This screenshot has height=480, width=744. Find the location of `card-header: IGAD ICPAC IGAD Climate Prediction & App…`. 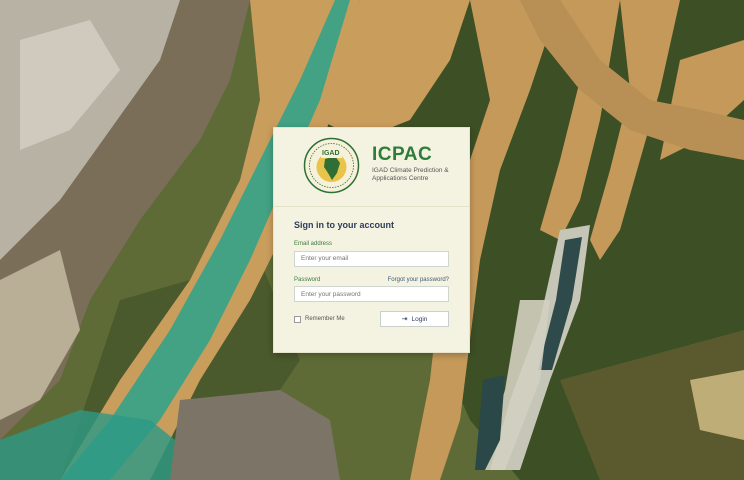

card-header: IGAD ICPAC IGAD Climate Prediction & App… is located at coordinates (371, 167).